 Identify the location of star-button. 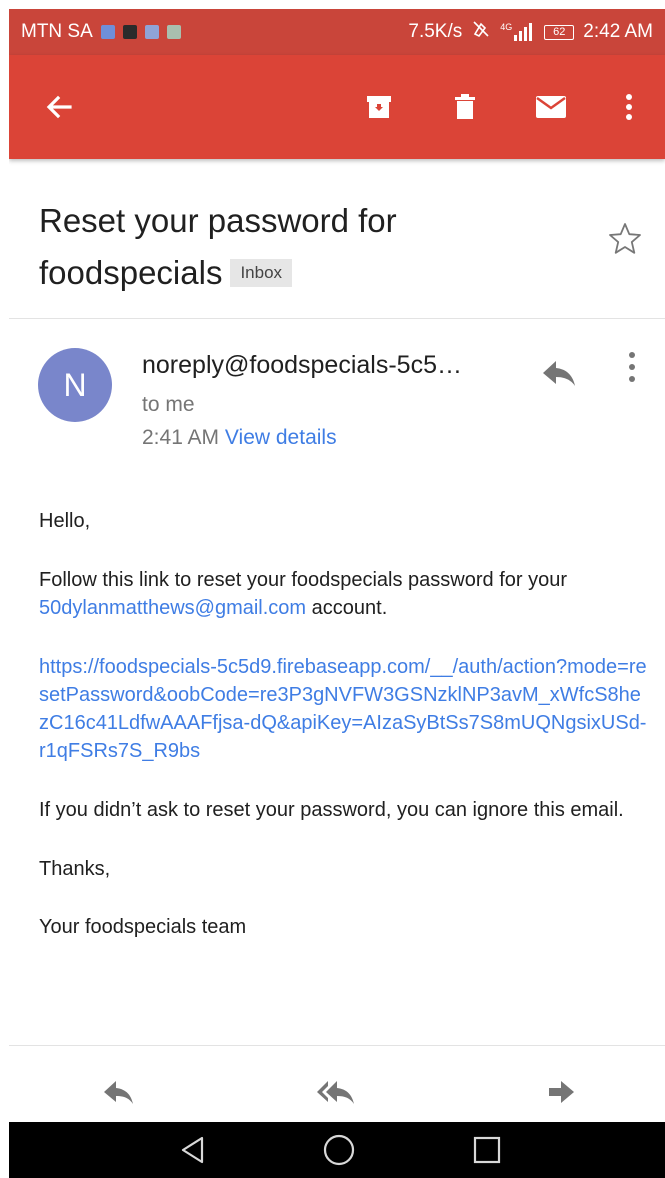
(625, 239).